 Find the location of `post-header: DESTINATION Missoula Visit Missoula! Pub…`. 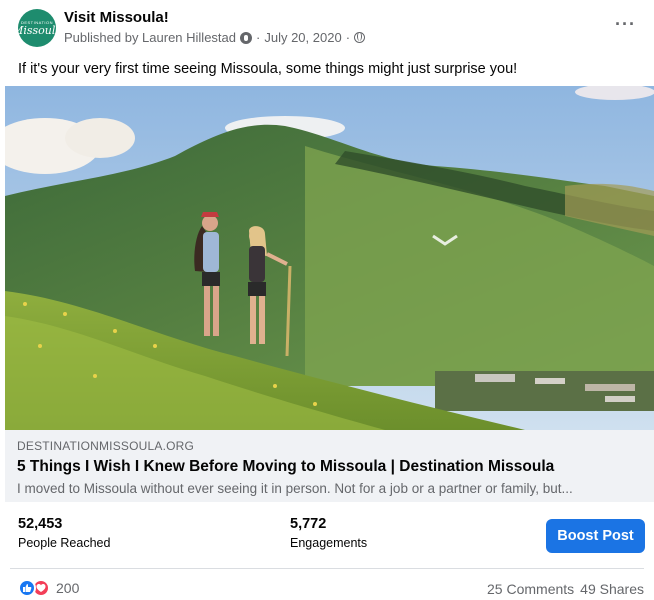

post-header: DESTINATION Missoula Visit Missoula! Pub… is located at coordinates (327, 28).